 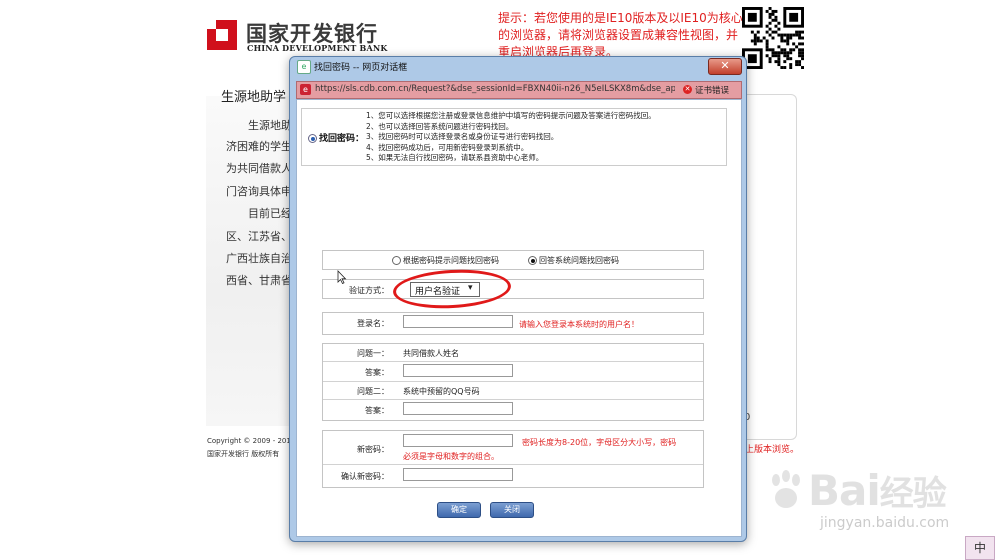 What do you see at coordinates (243, 454) in the screenshot?
I see `copyright-owner: 国家开发银行 版权所有` at bounding box center [243, 454].